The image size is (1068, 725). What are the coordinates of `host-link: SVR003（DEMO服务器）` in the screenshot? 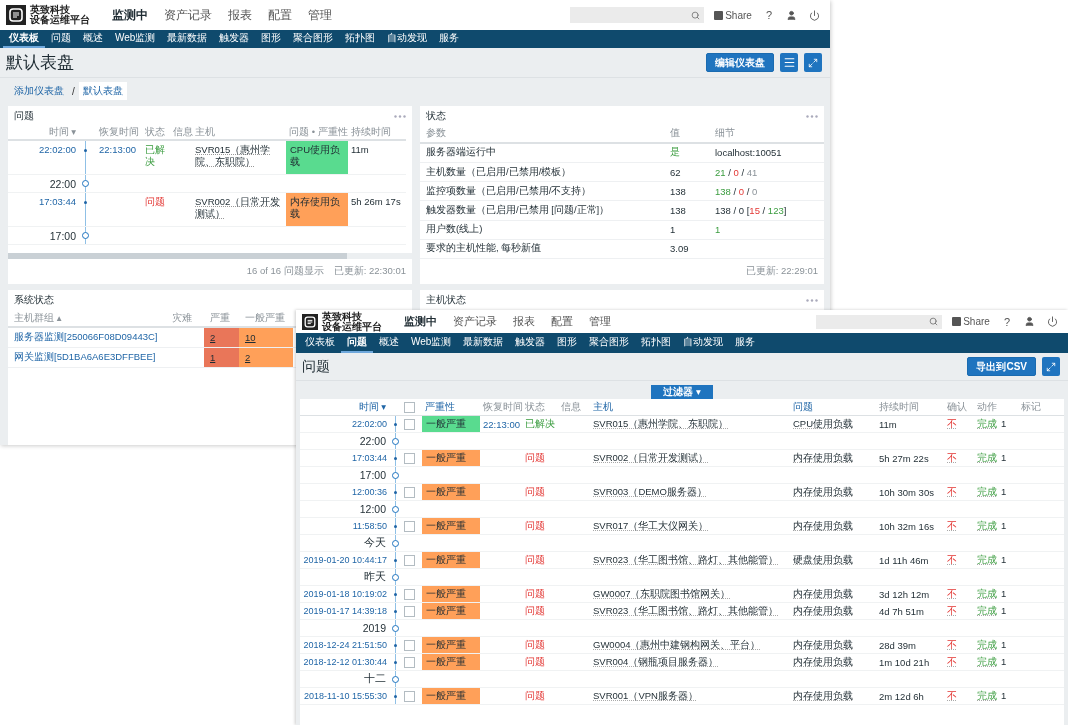 It's located at (650, 492).